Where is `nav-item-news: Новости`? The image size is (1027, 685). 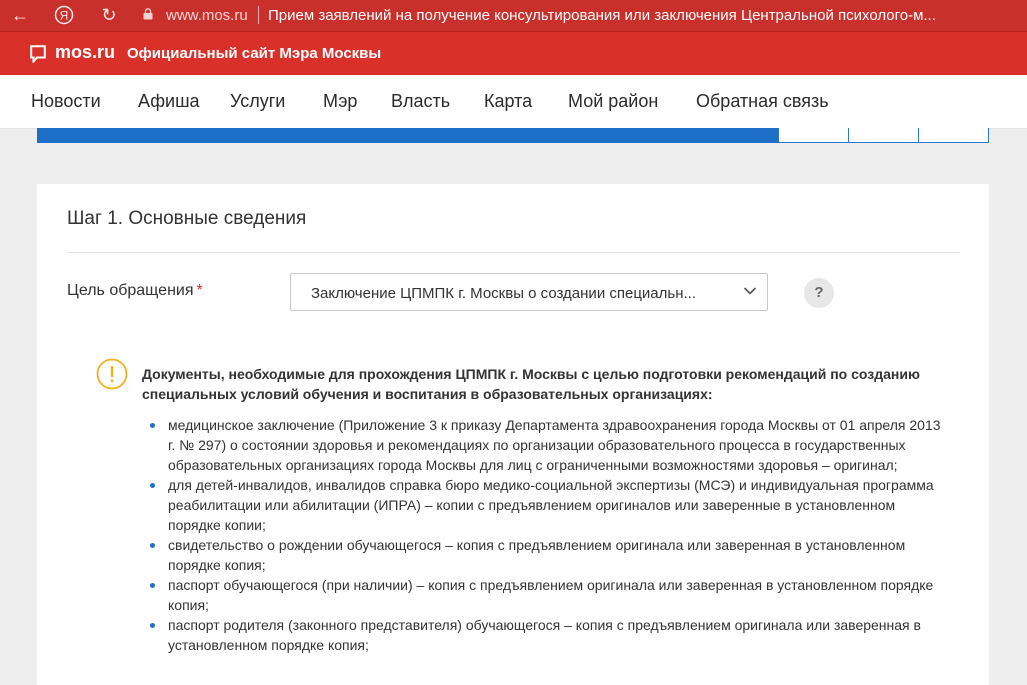
nav-item-news: Новости is located at coordinates (66, 101).